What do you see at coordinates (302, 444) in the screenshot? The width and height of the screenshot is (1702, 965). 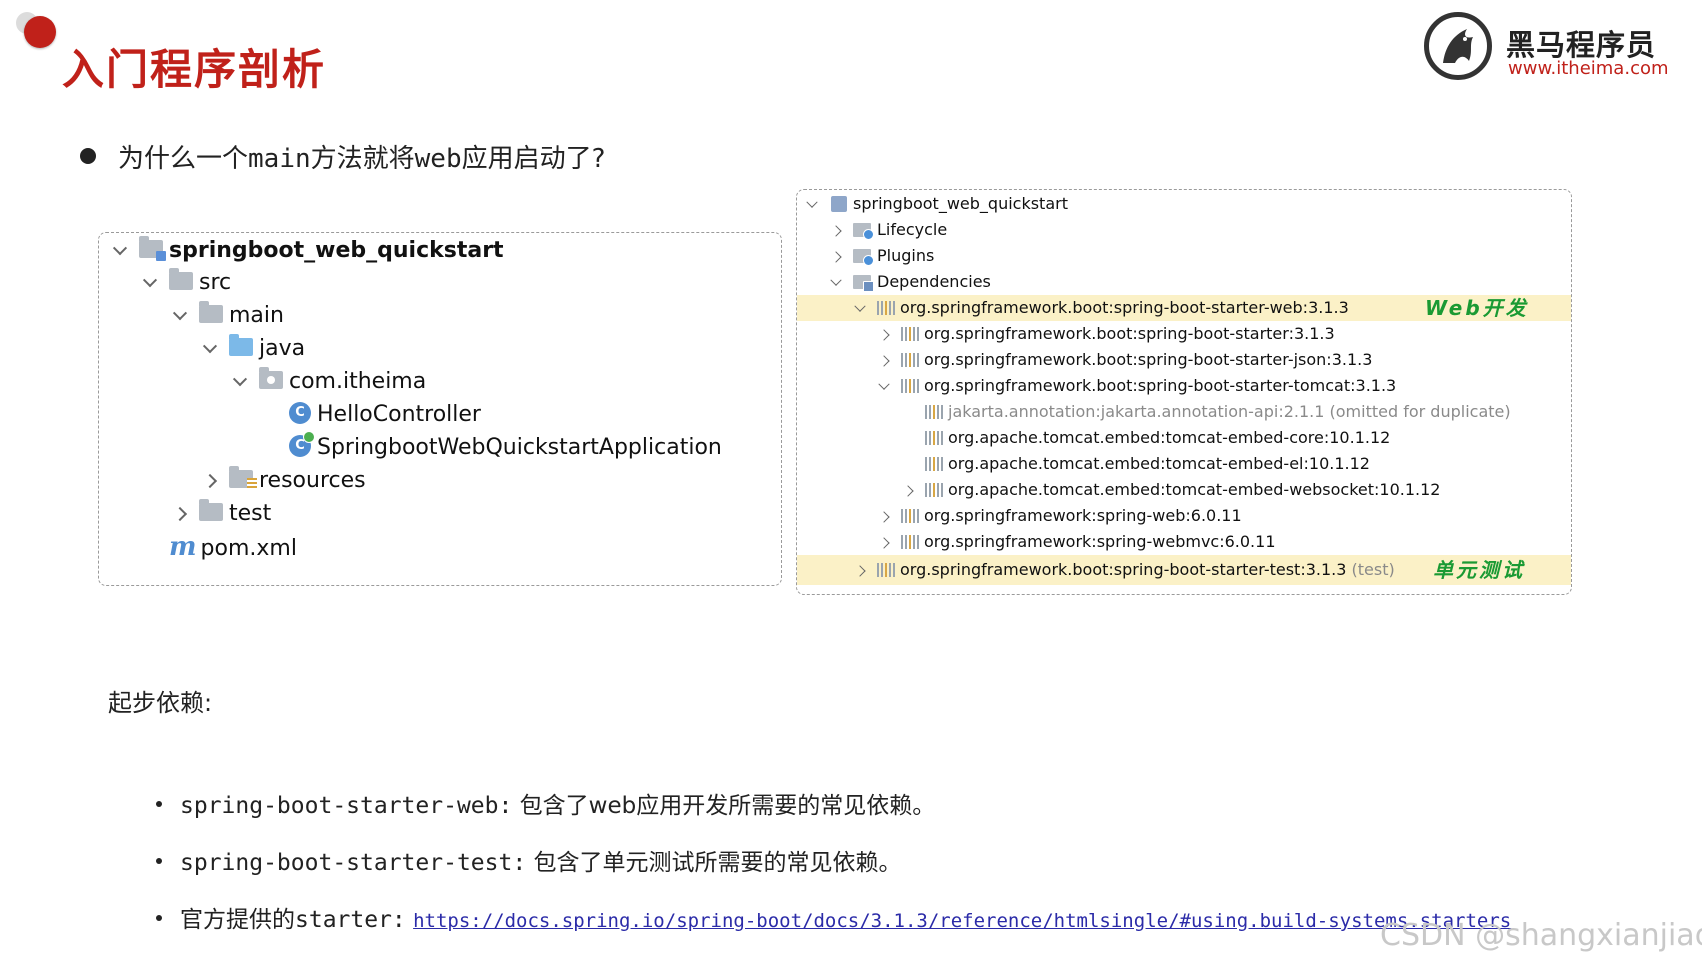 I see `spring-app-class-icon: C` at bounding box center [302, 444].